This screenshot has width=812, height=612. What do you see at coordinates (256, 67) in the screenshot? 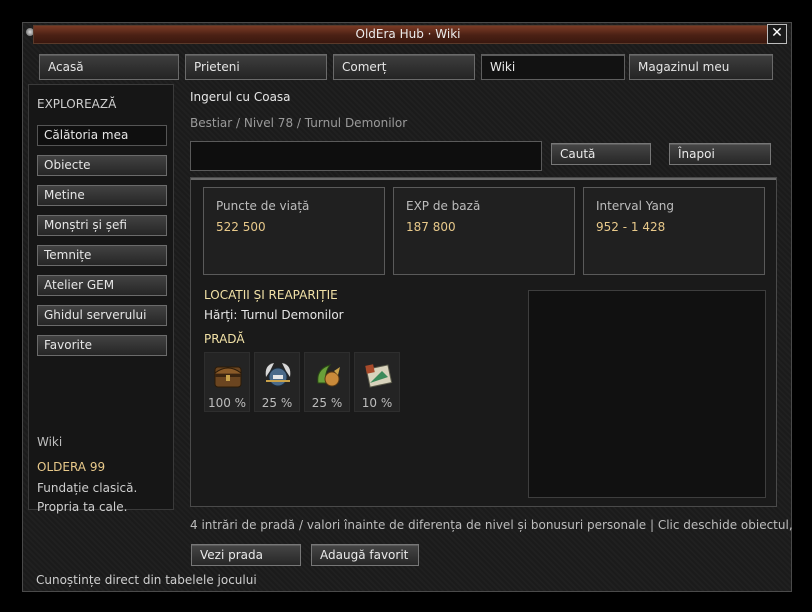
I see `tab-prieteni: Prieteni` at bounding box center [256, 67].